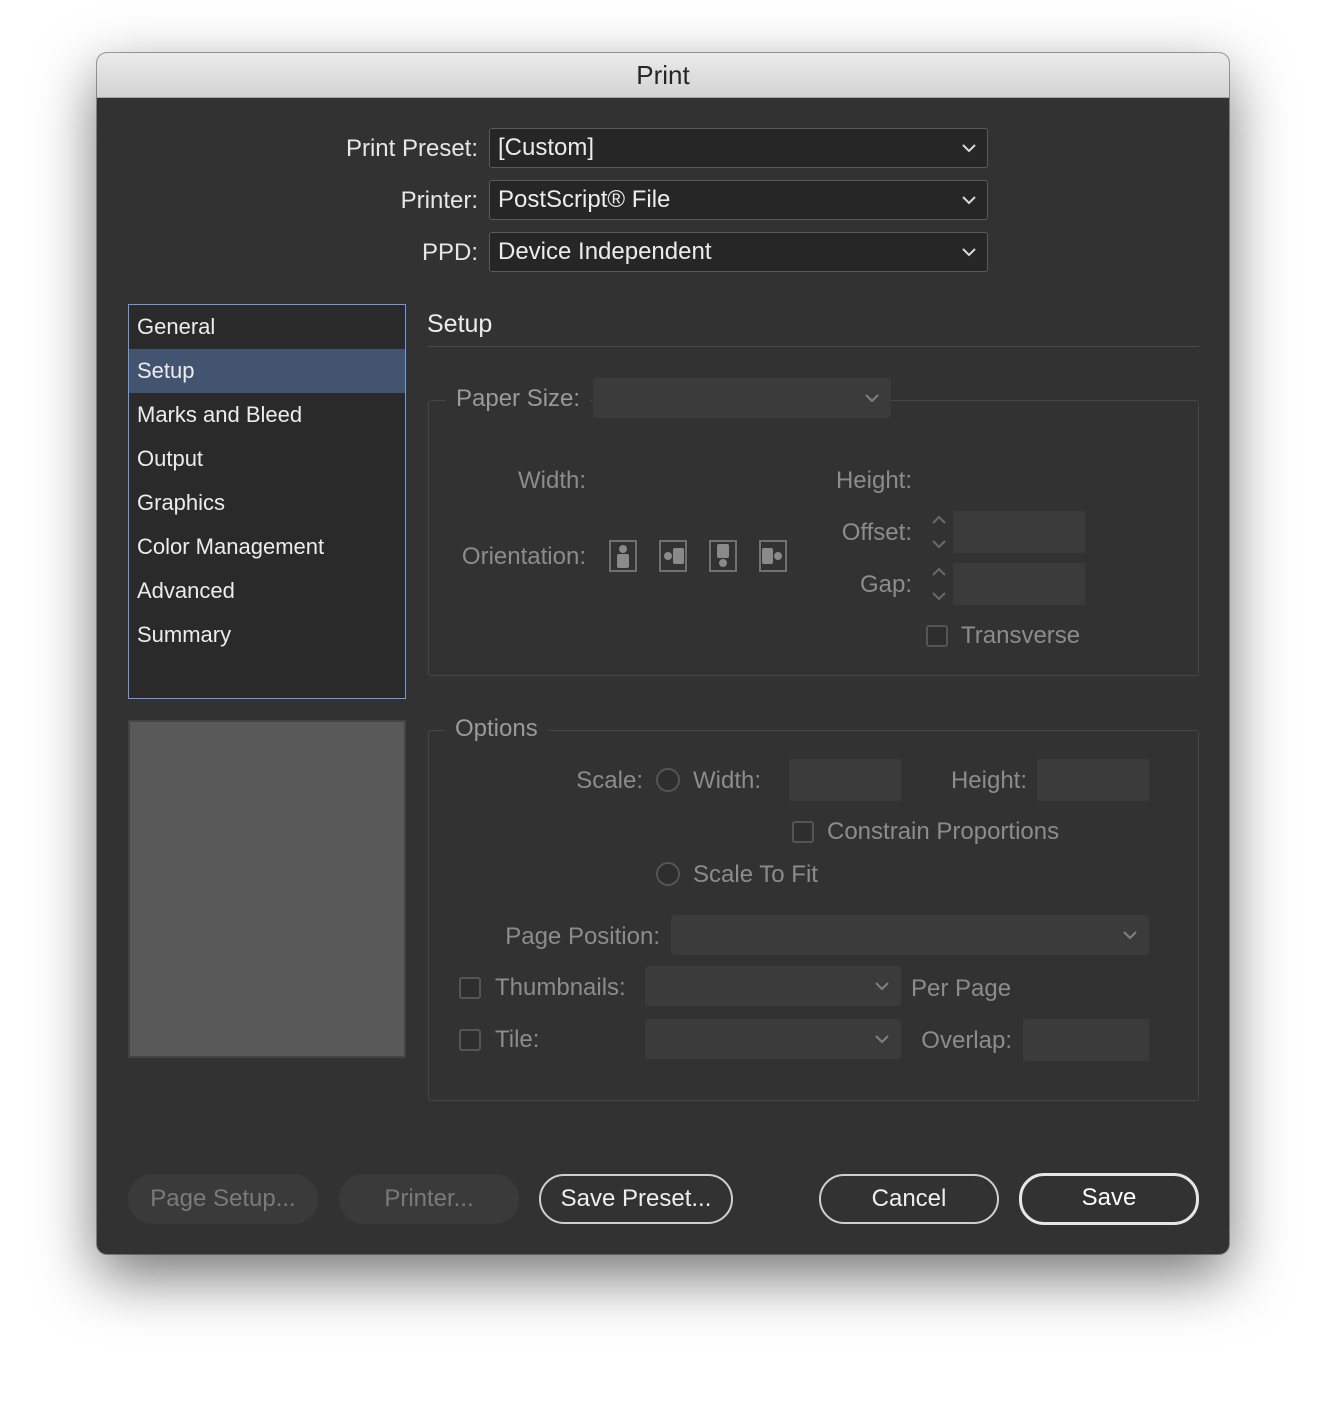  What do you see at coordinates (523, 556) in the screenshot?
I see `orientation-label: Orientation:` at bounding box center [523, 556].